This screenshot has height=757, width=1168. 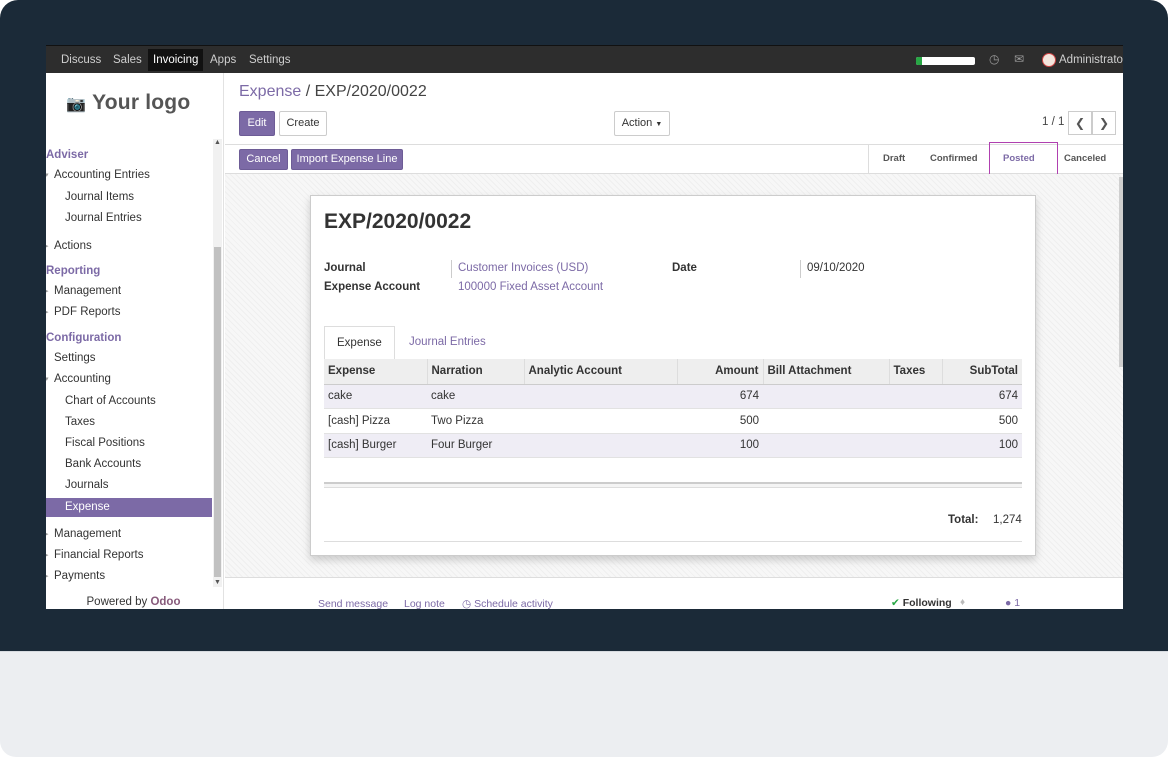 I want to click on sidebar-section-reporting: Reporting, so click(x=129, y=271).